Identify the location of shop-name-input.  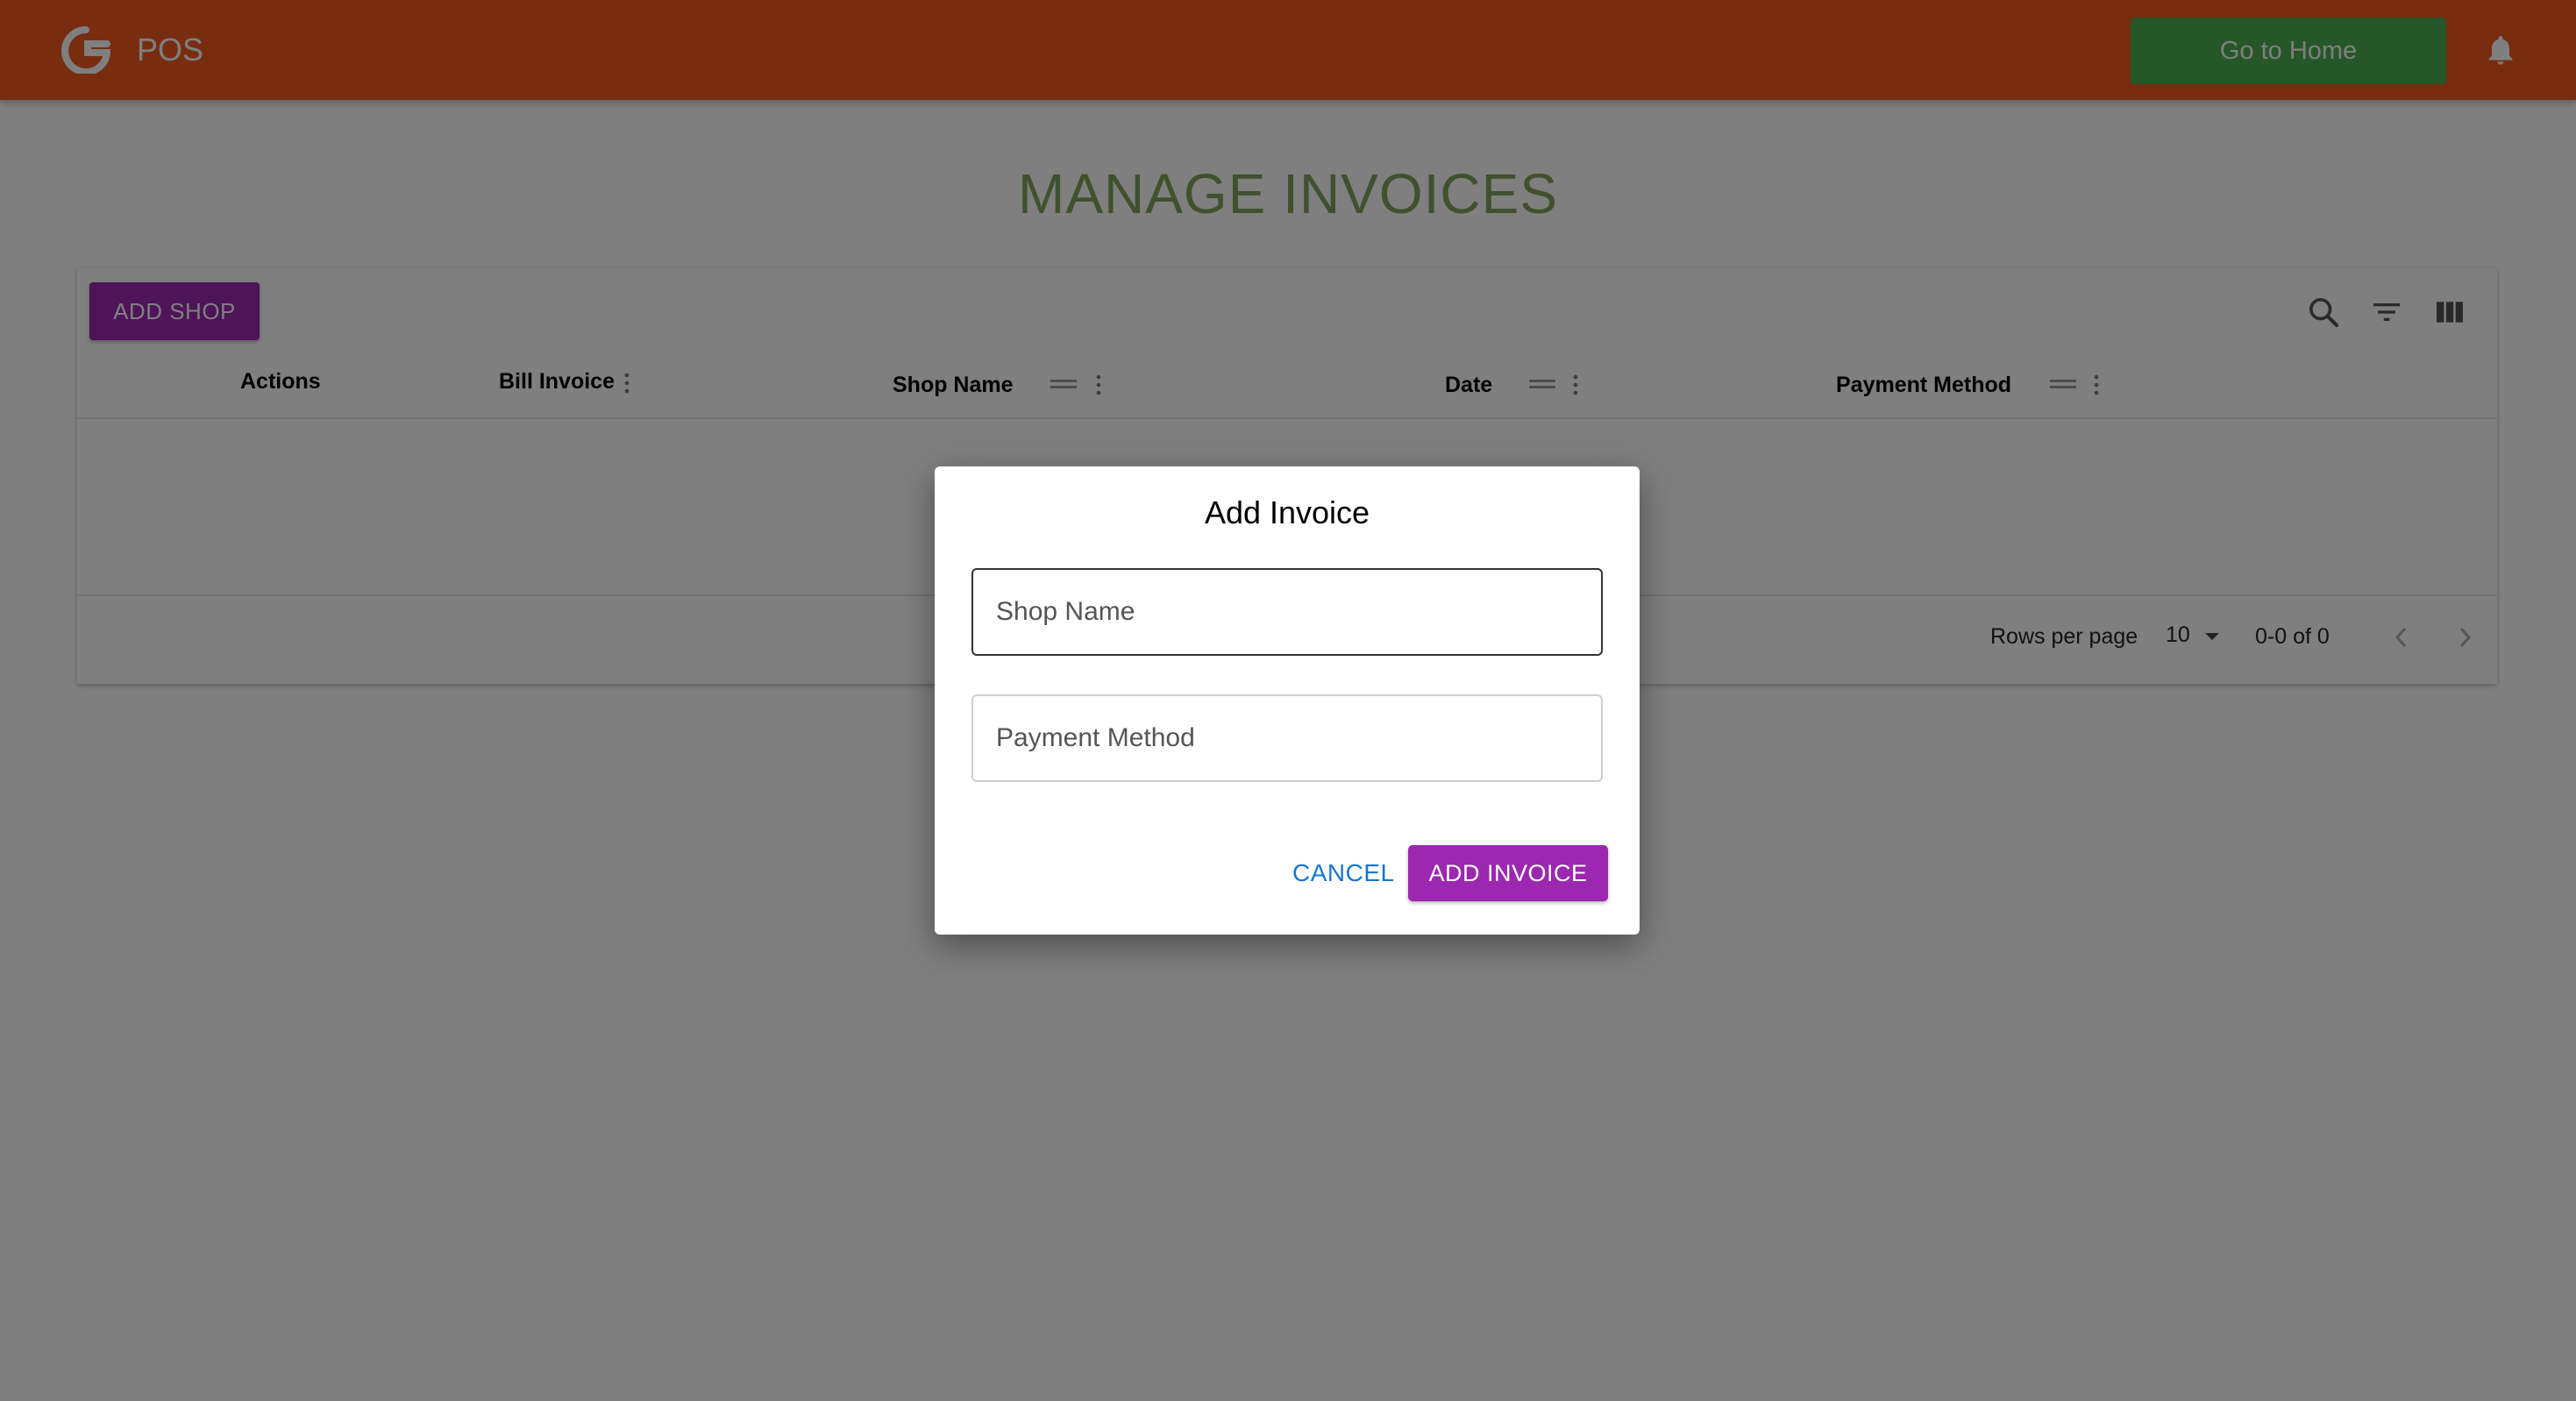
(1287, 612).